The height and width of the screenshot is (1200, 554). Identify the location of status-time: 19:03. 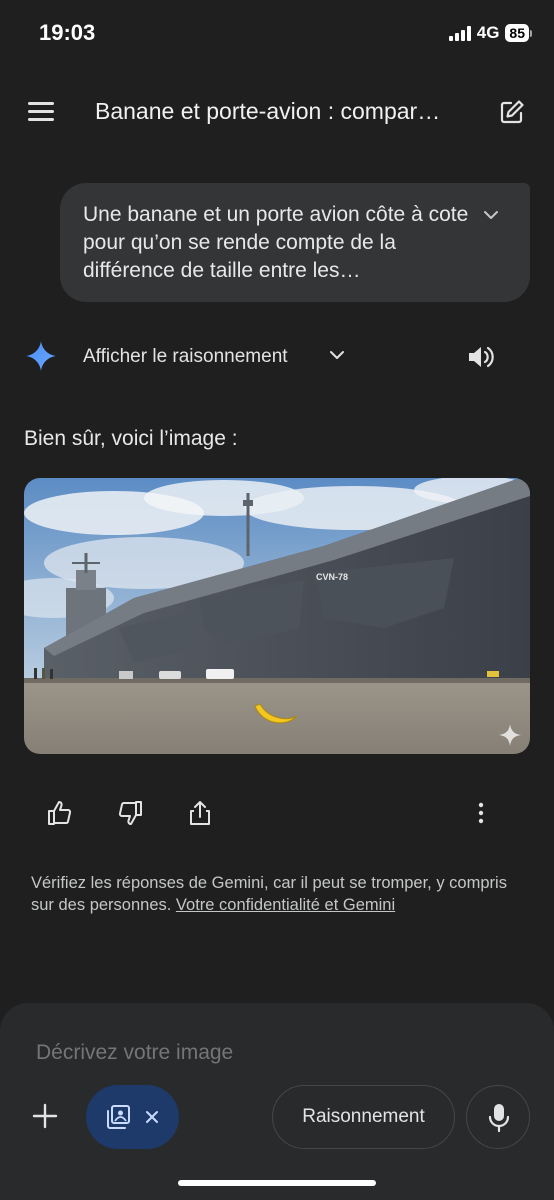
(67, 32).